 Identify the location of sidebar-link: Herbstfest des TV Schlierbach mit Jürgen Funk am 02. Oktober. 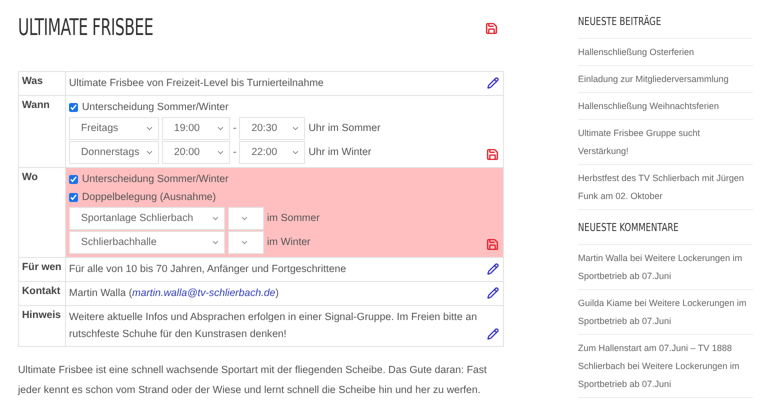
(665, 187).